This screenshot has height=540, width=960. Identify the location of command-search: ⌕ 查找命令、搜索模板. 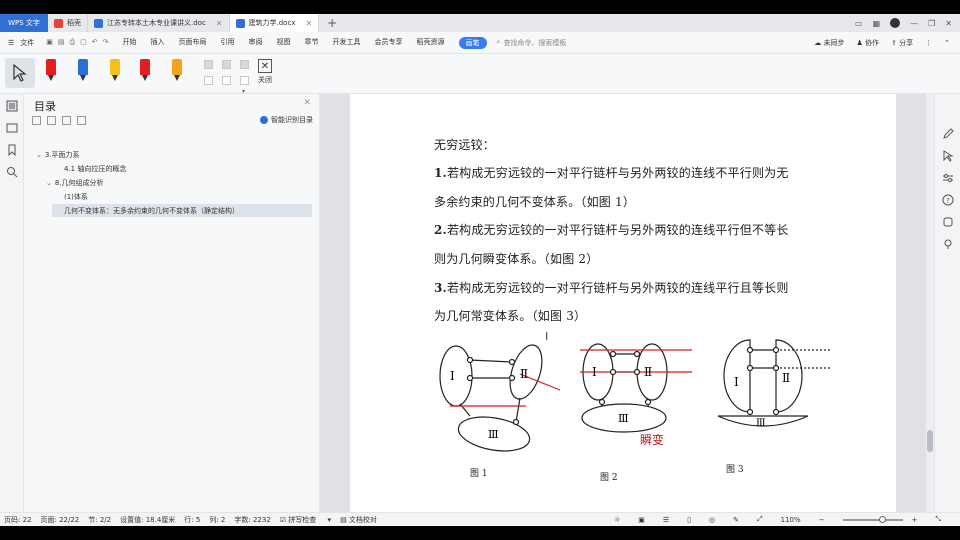
(532, 43).